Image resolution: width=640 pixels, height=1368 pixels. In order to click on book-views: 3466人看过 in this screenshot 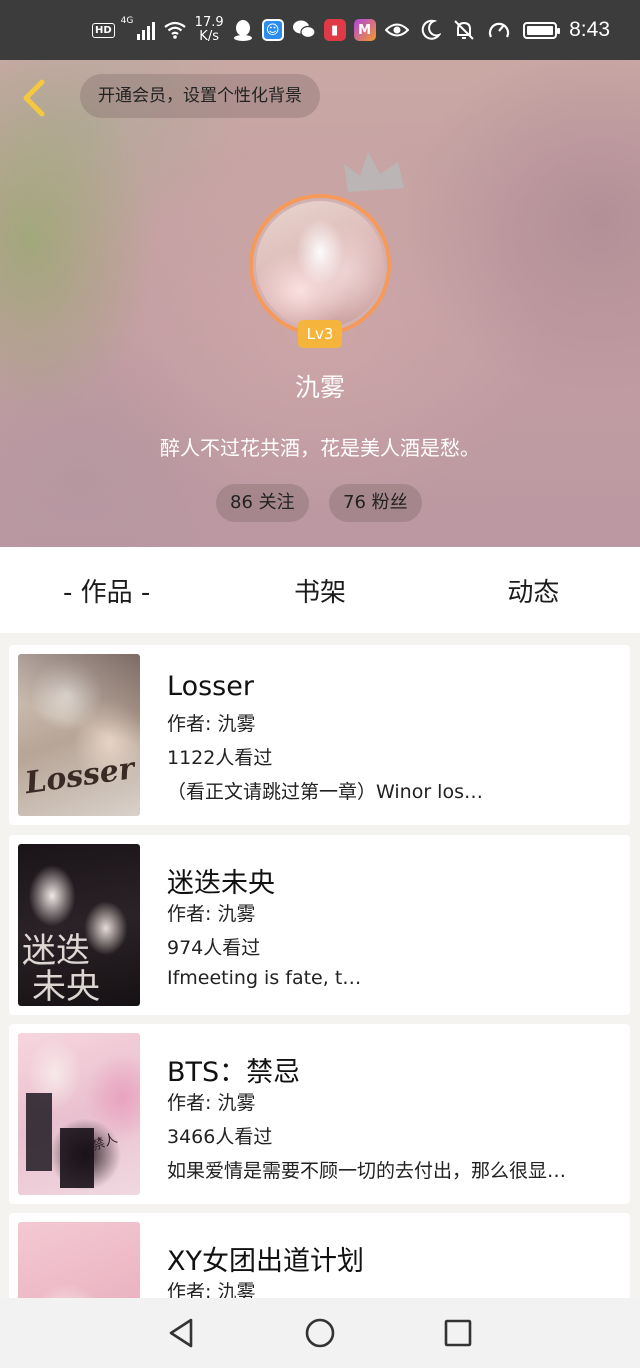, I will do `click(220, 1137)`.